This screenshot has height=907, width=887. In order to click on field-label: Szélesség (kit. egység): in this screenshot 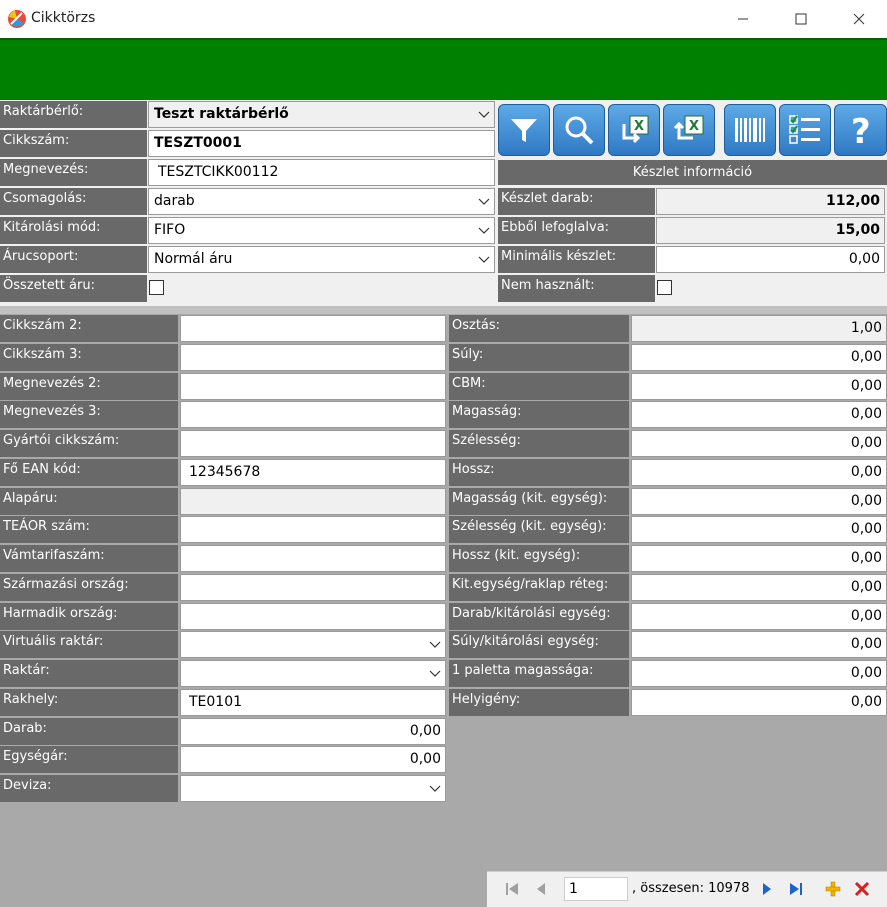, I will do `click(539, 529)`.